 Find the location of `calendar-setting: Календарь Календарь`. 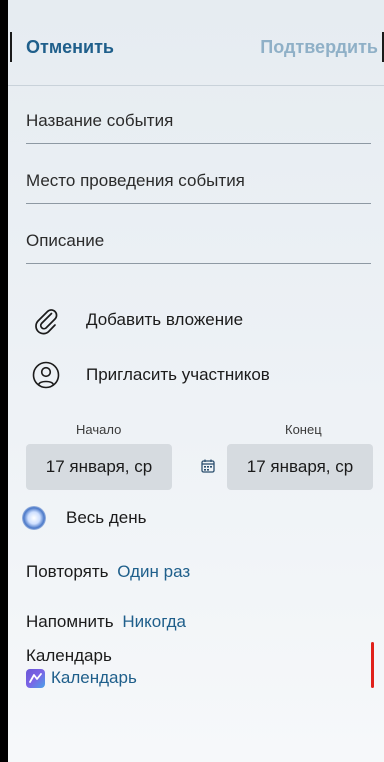

calendar-setting: Календарь Календарь is located at coordinates (81, 667).